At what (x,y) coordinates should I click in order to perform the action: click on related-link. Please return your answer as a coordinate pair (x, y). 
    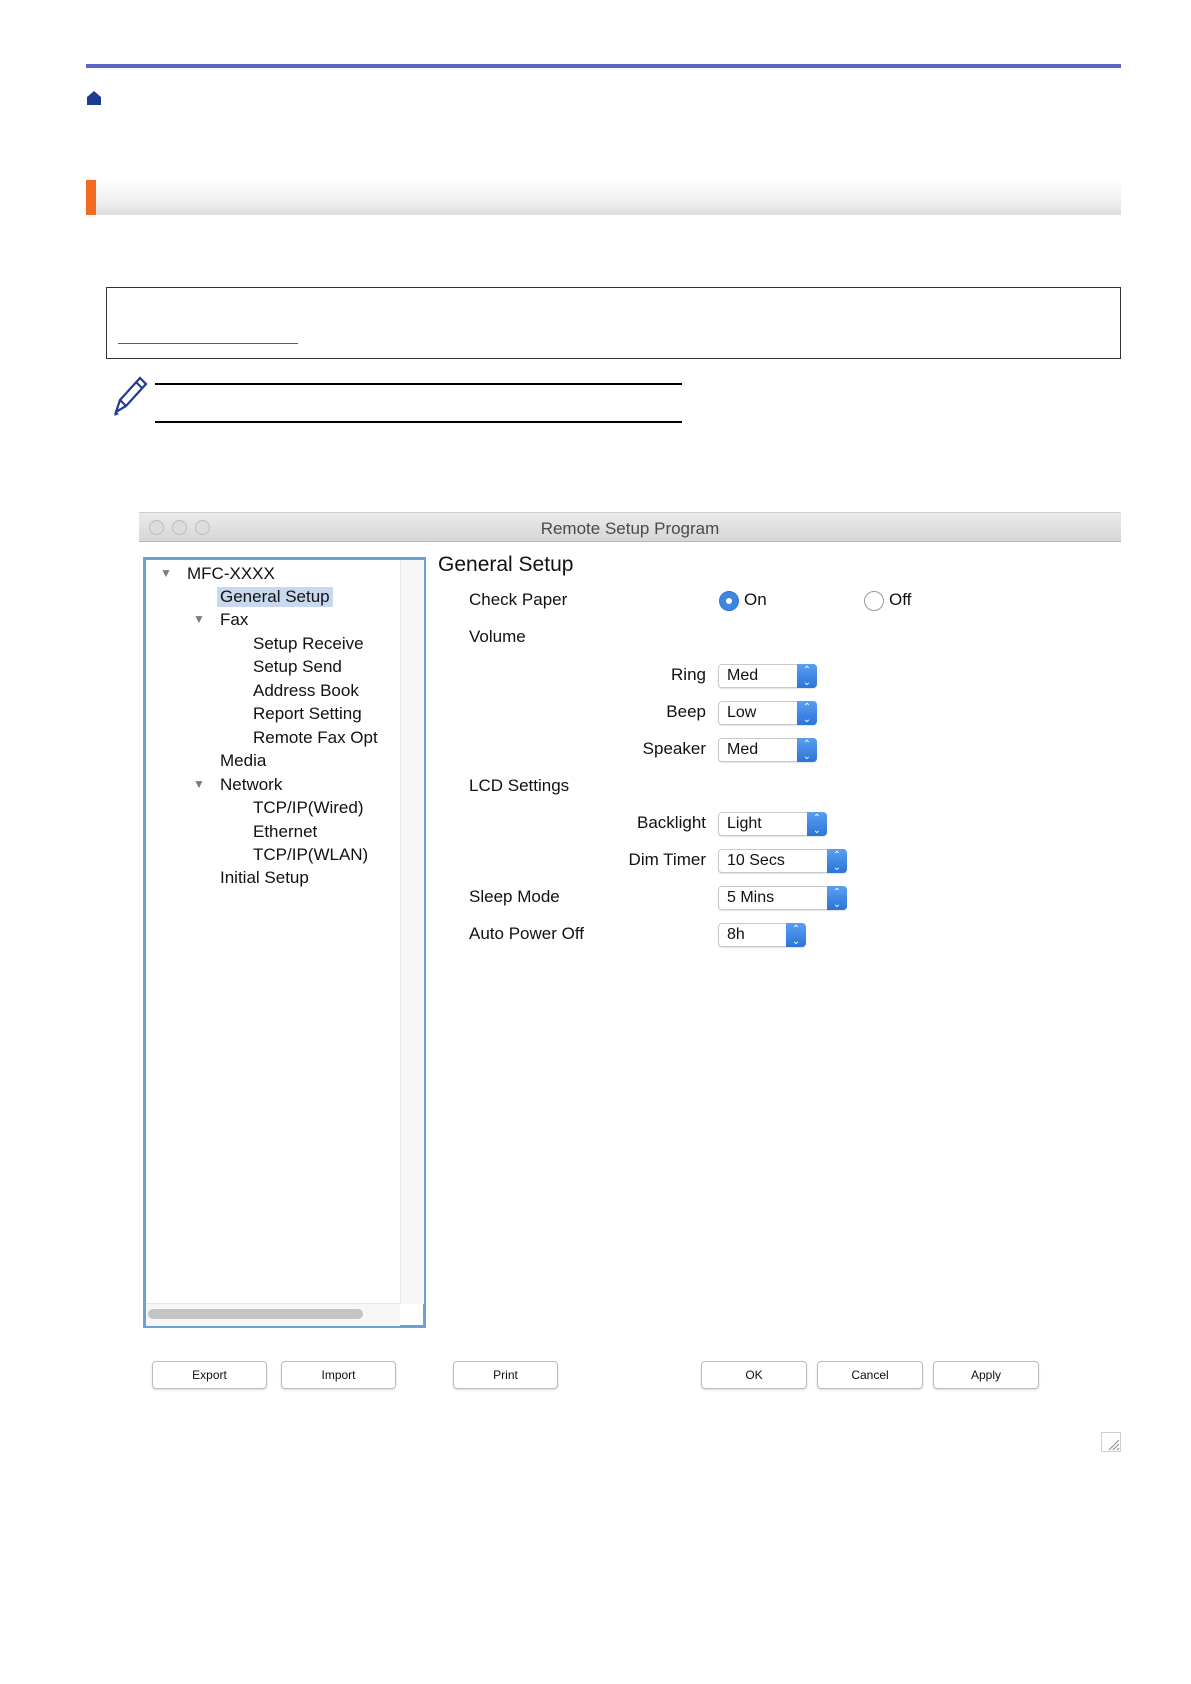
    Looking at the image, I should click on (208, 343).